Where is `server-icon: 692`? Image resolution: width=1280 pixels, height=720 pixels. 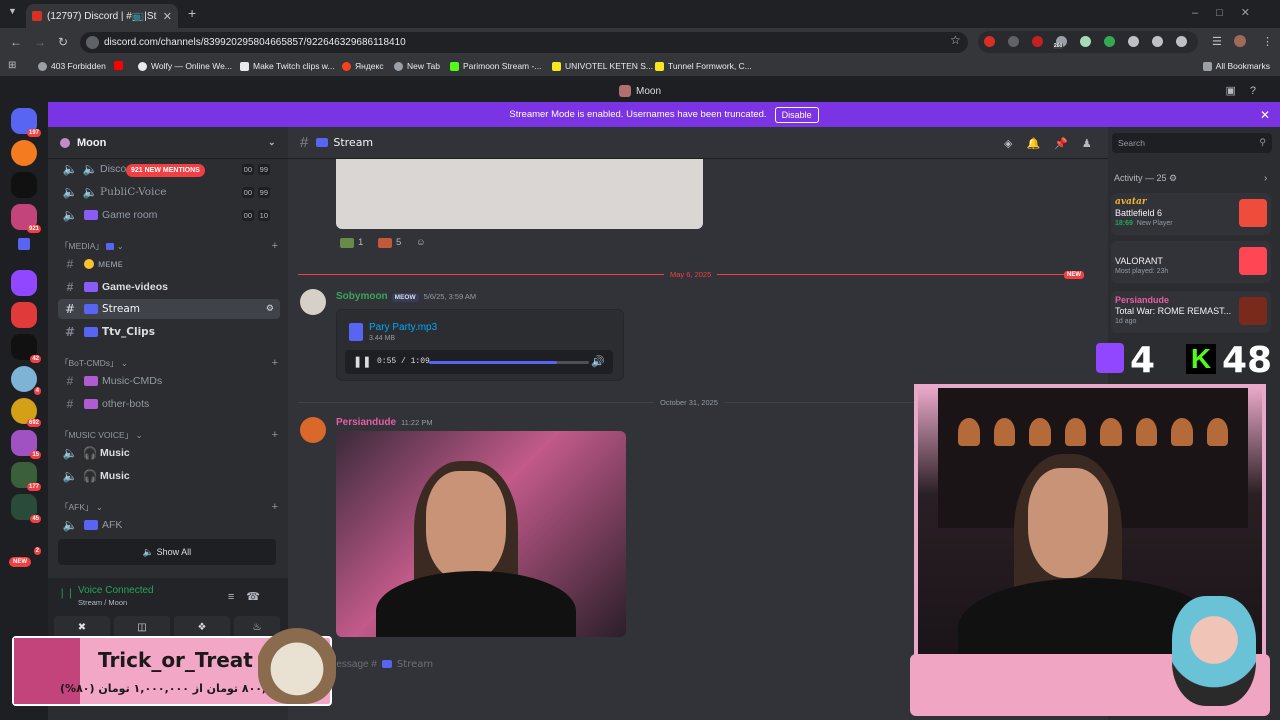
server-icon: 692 is located at coordinates (26, 412).